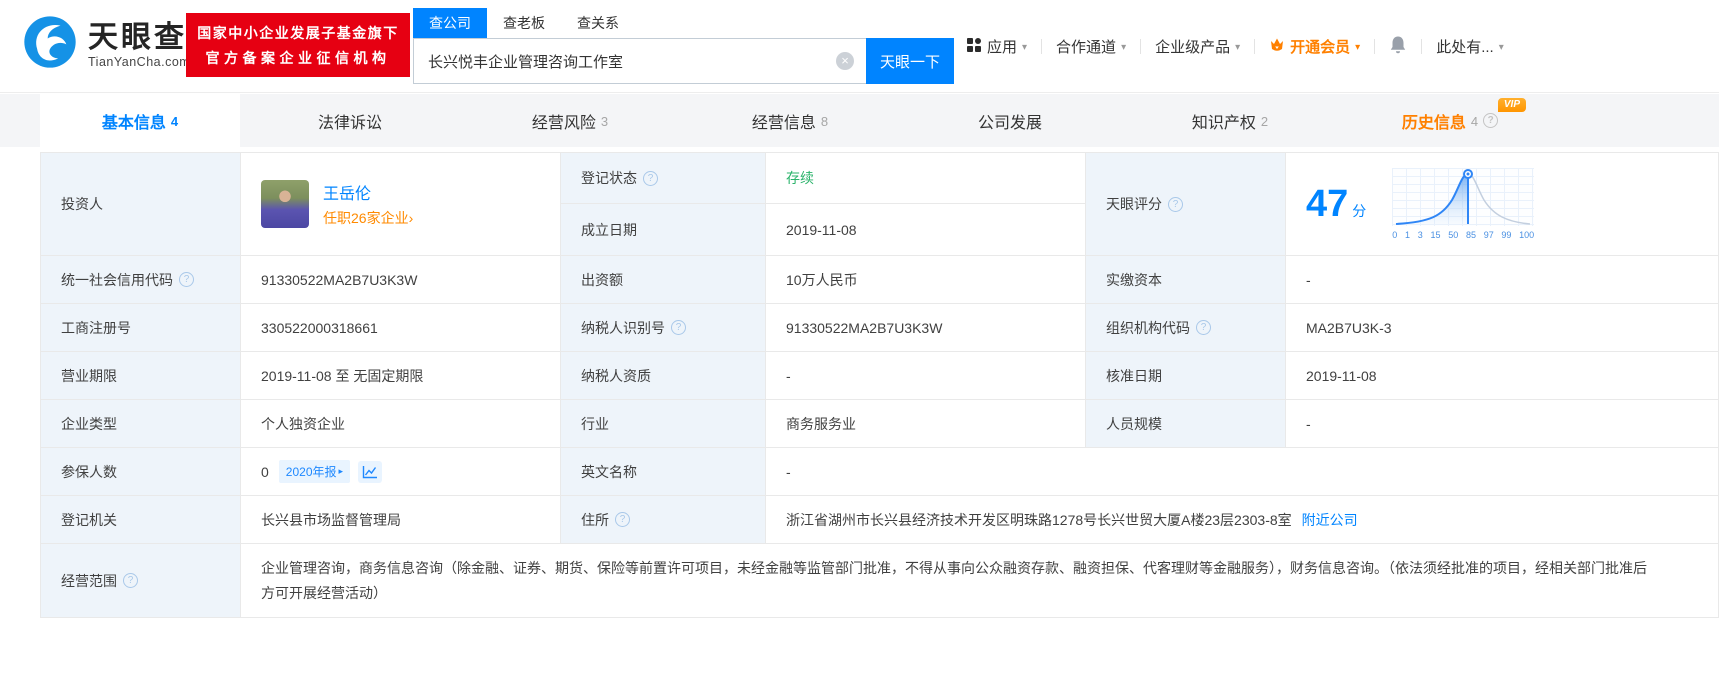  What do you see at coordinates (926, 376) in the screenshot?
I see `taxpayer-quality-value: -` at bounding box center [926, 376].